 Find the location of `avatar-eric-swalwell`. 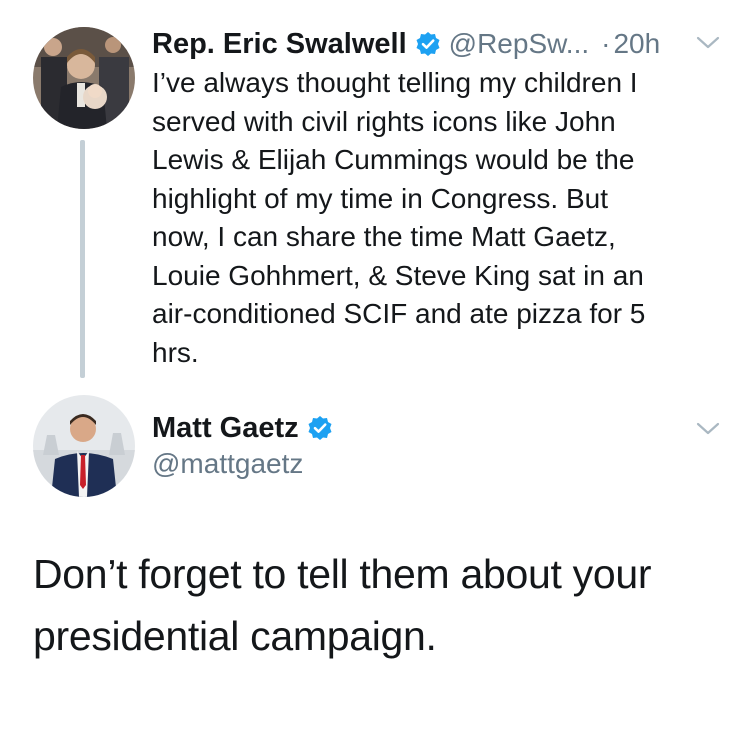

avatar-eric-swalwell is located at coordinates (84, 78).